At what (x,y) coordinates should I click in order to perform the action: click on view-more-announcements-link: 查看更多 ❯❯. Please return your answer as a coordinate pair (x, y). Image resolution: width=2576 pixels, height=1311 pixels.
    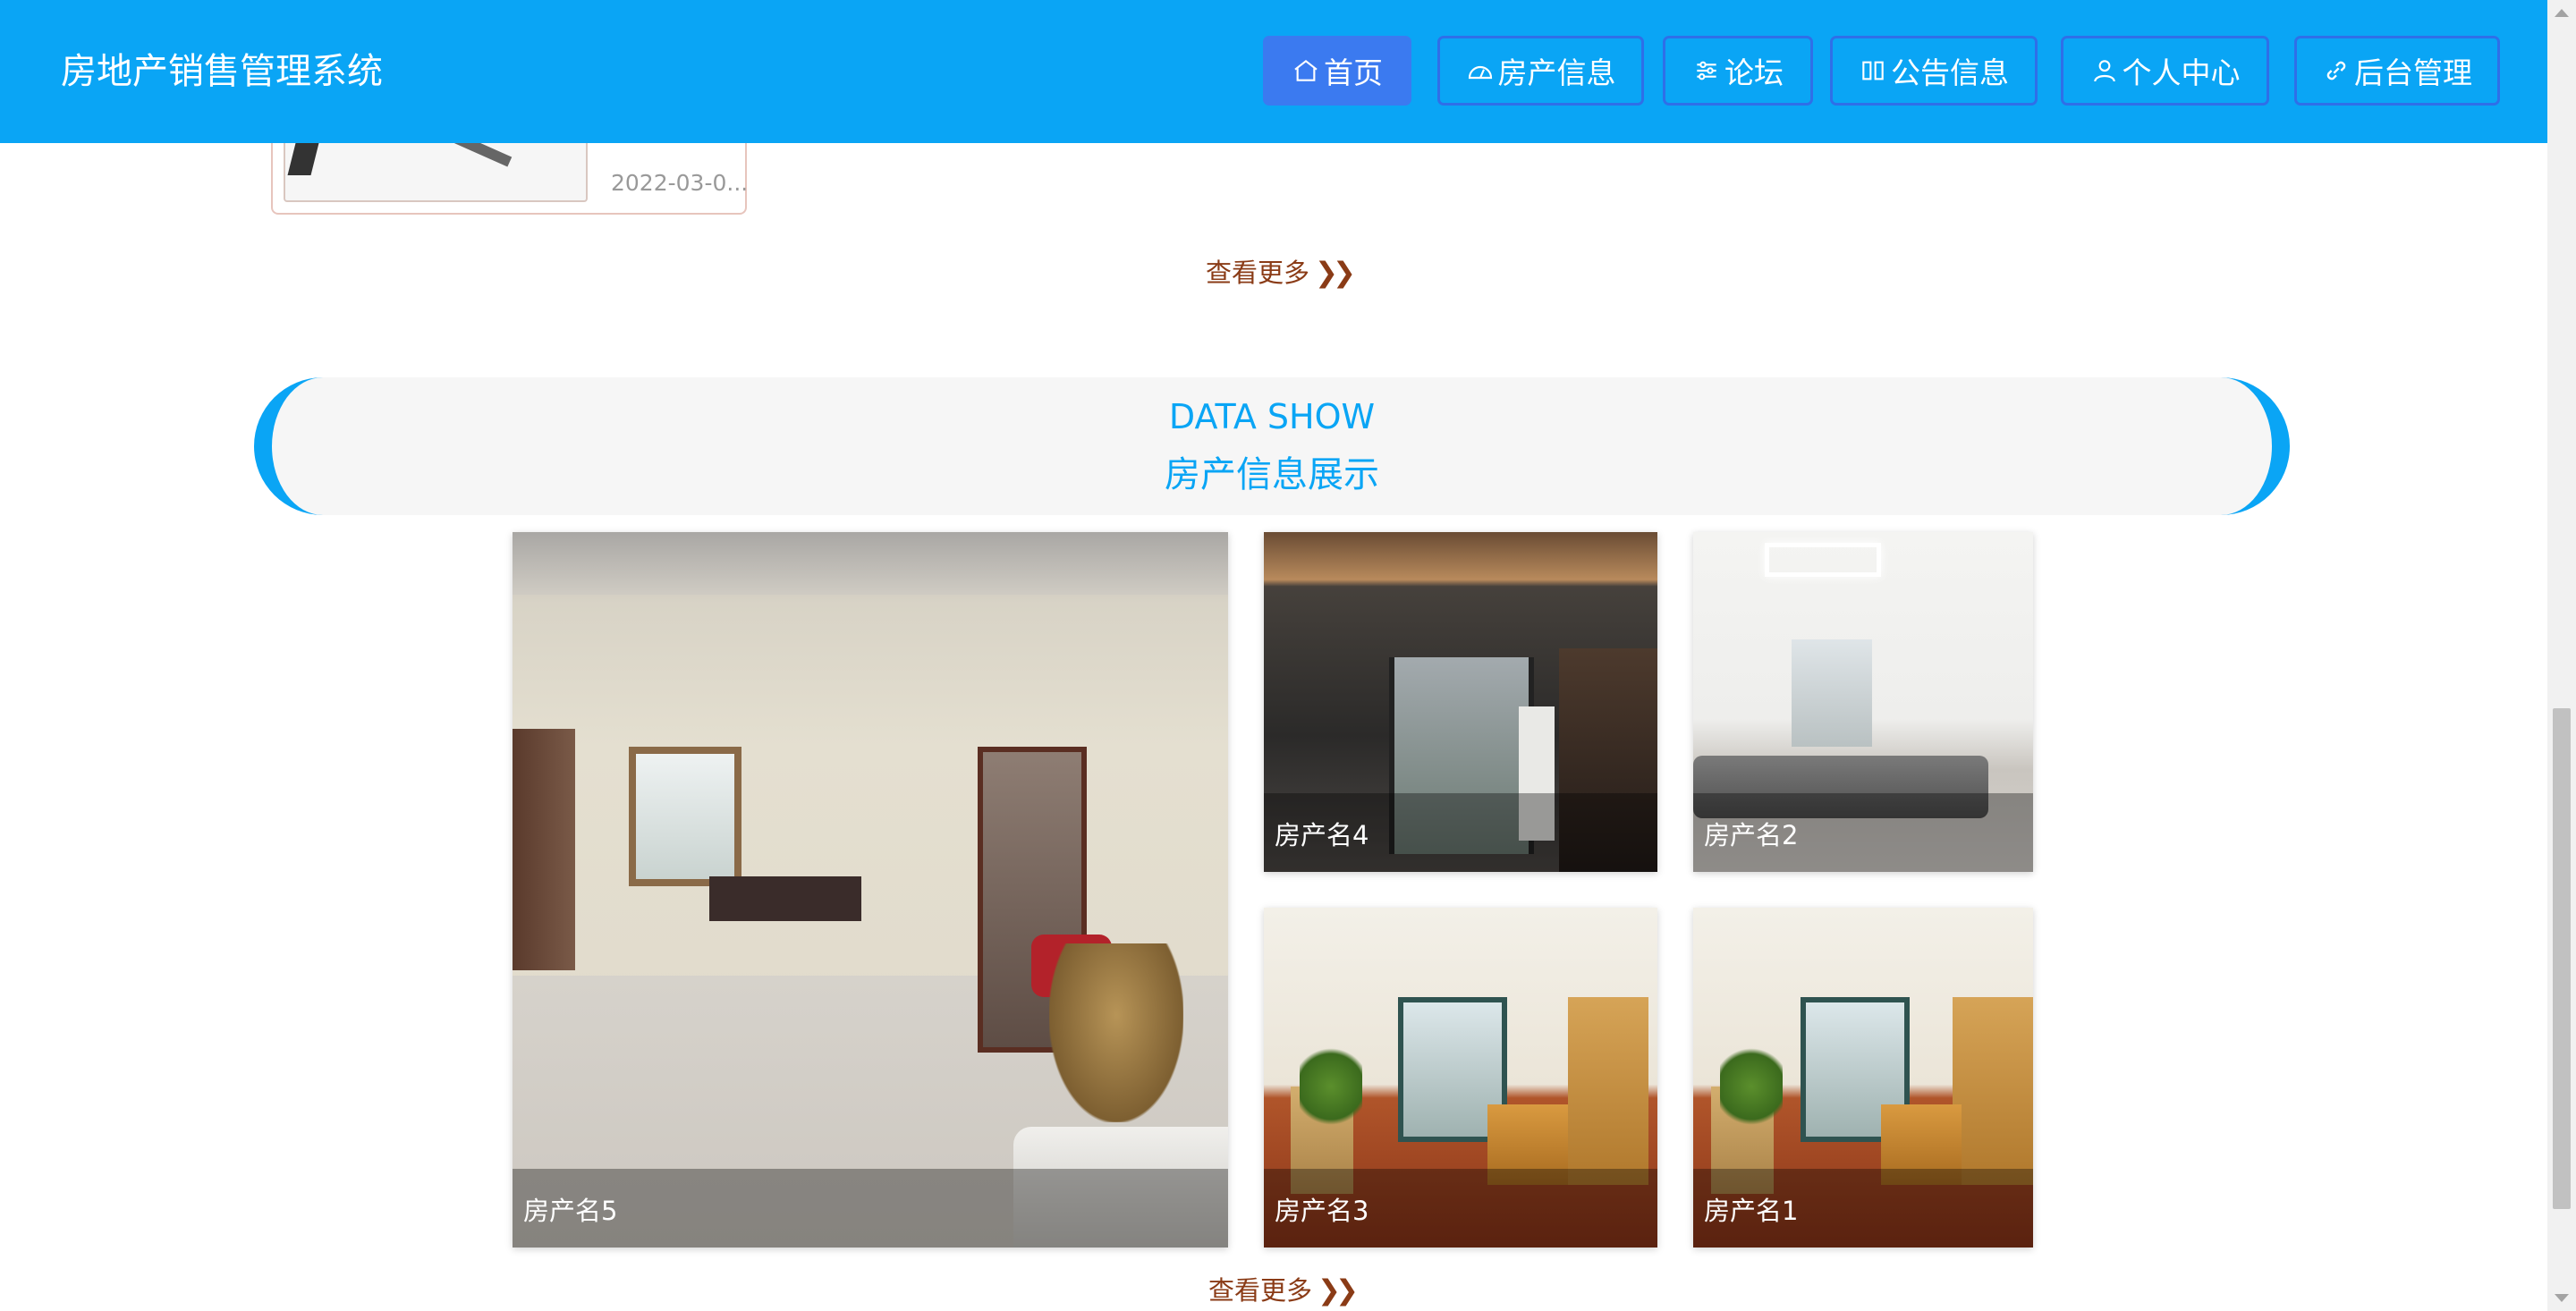
    Looking at the image, I should click on (1281, 271).